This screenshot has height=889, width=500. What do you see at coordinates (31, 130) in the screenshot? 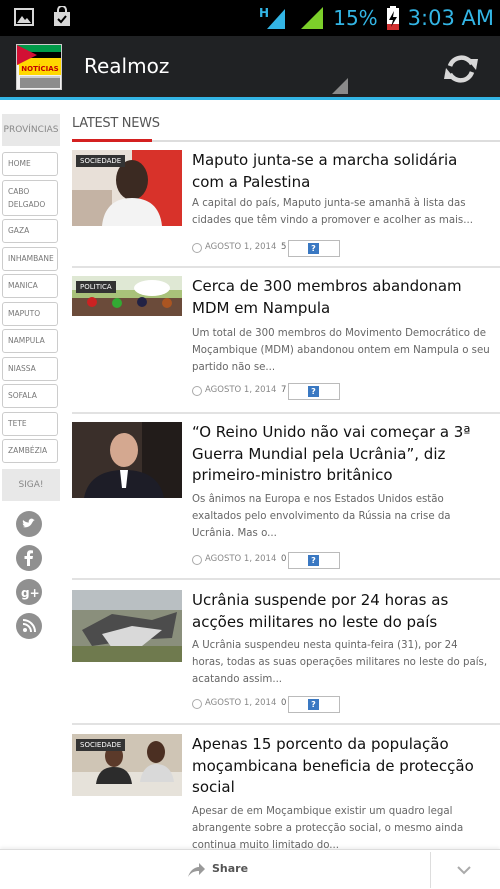
I see `provinces-header: PROVÍNCIAS` at bounding box center [31, 130].